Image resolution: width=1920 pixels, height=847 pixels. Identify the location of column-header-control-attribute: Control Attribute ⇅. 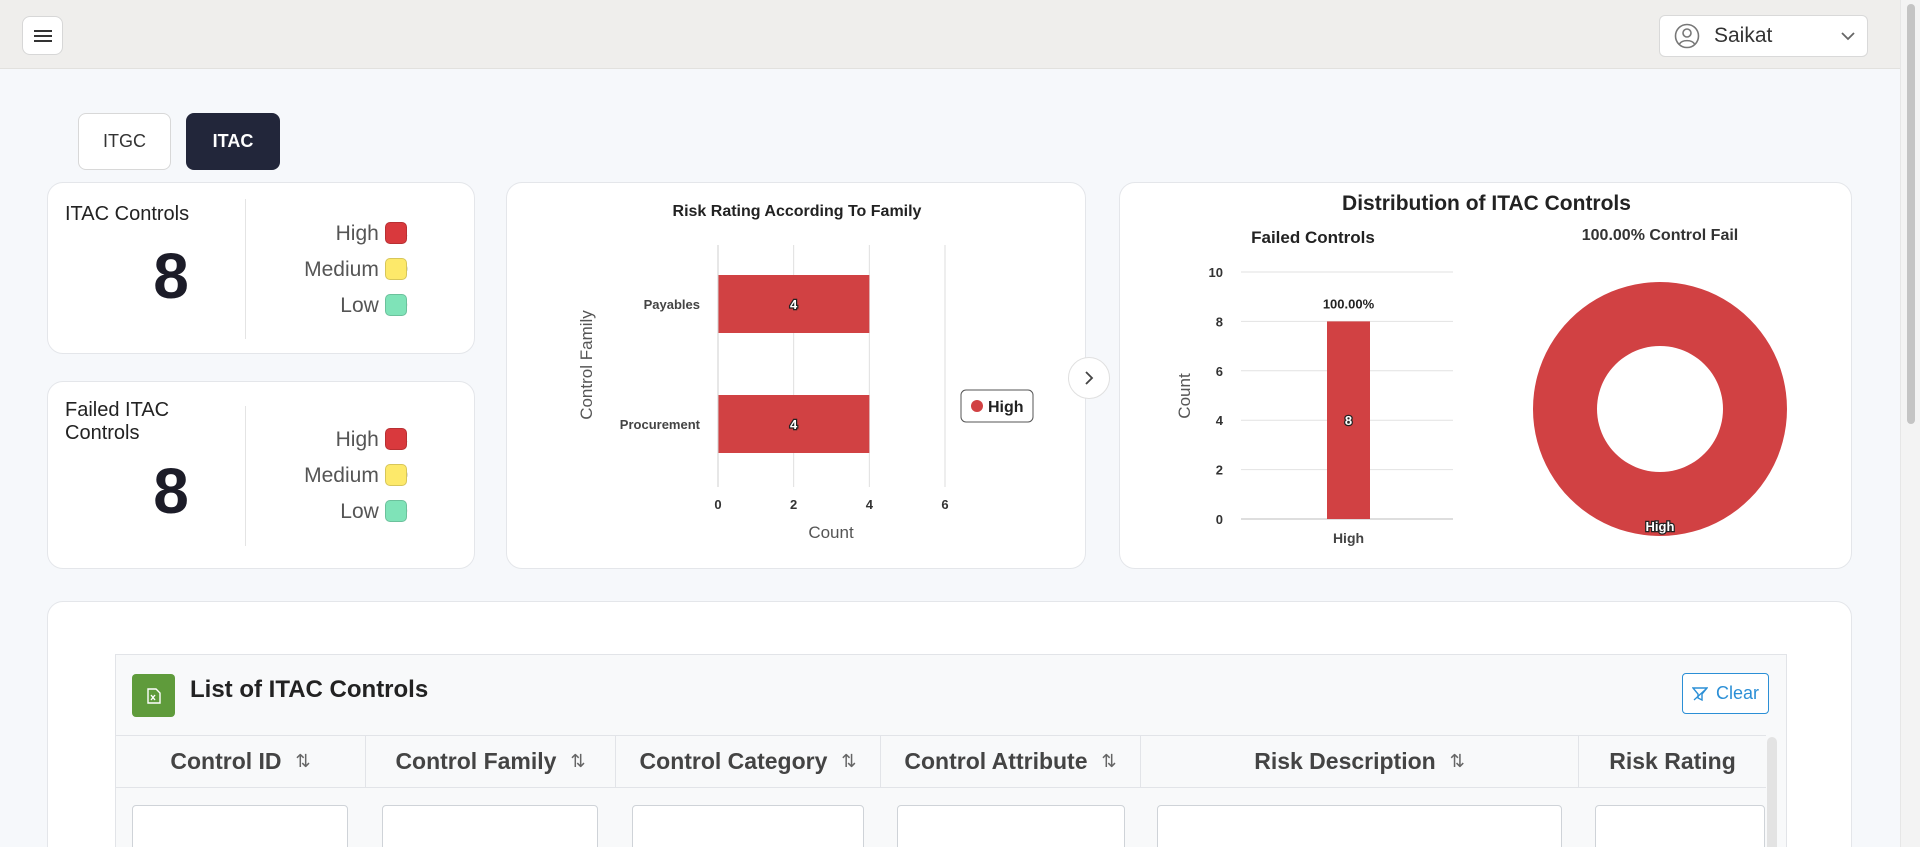
(1011, 761).